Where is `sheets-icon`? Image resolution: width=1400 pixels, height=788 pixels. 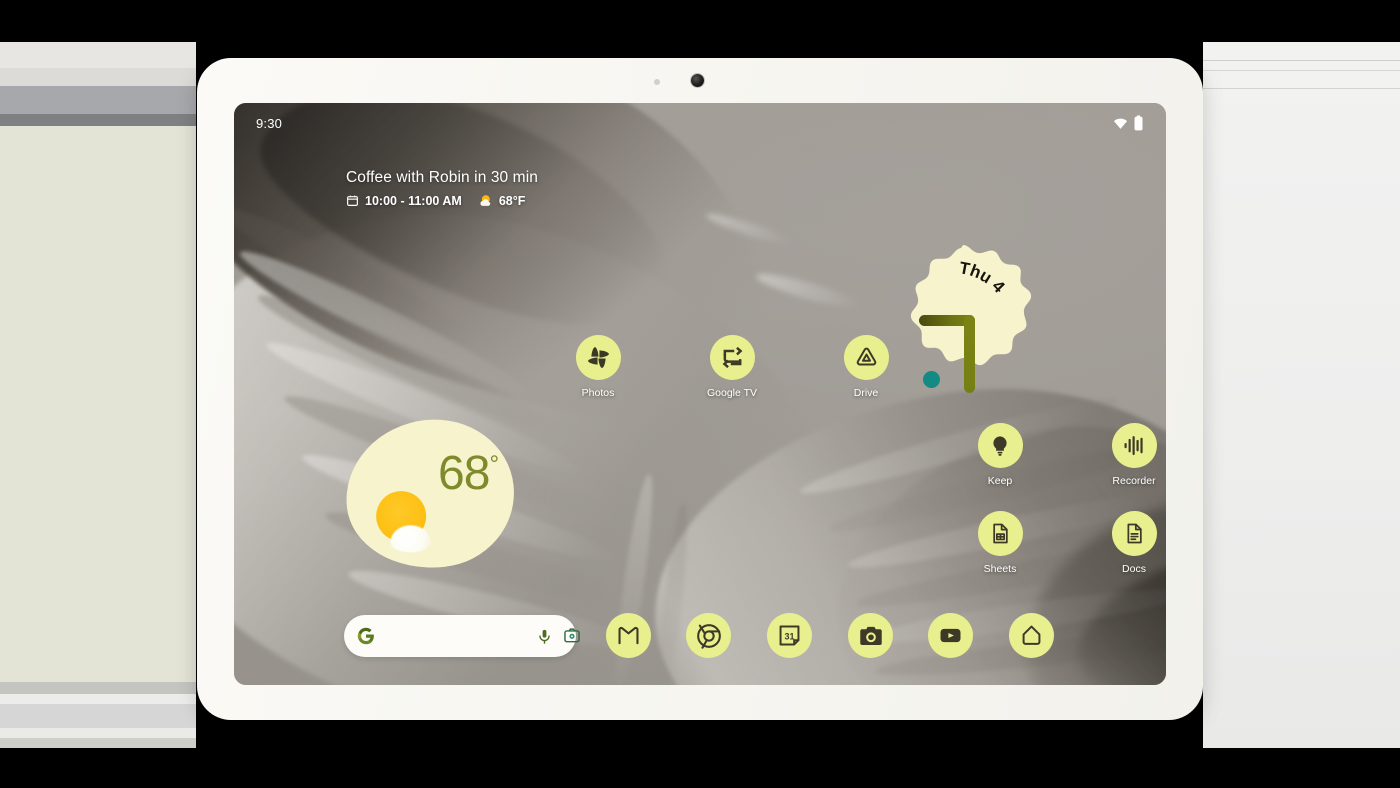 sheets-icon is located at coordinates (1000, 533).